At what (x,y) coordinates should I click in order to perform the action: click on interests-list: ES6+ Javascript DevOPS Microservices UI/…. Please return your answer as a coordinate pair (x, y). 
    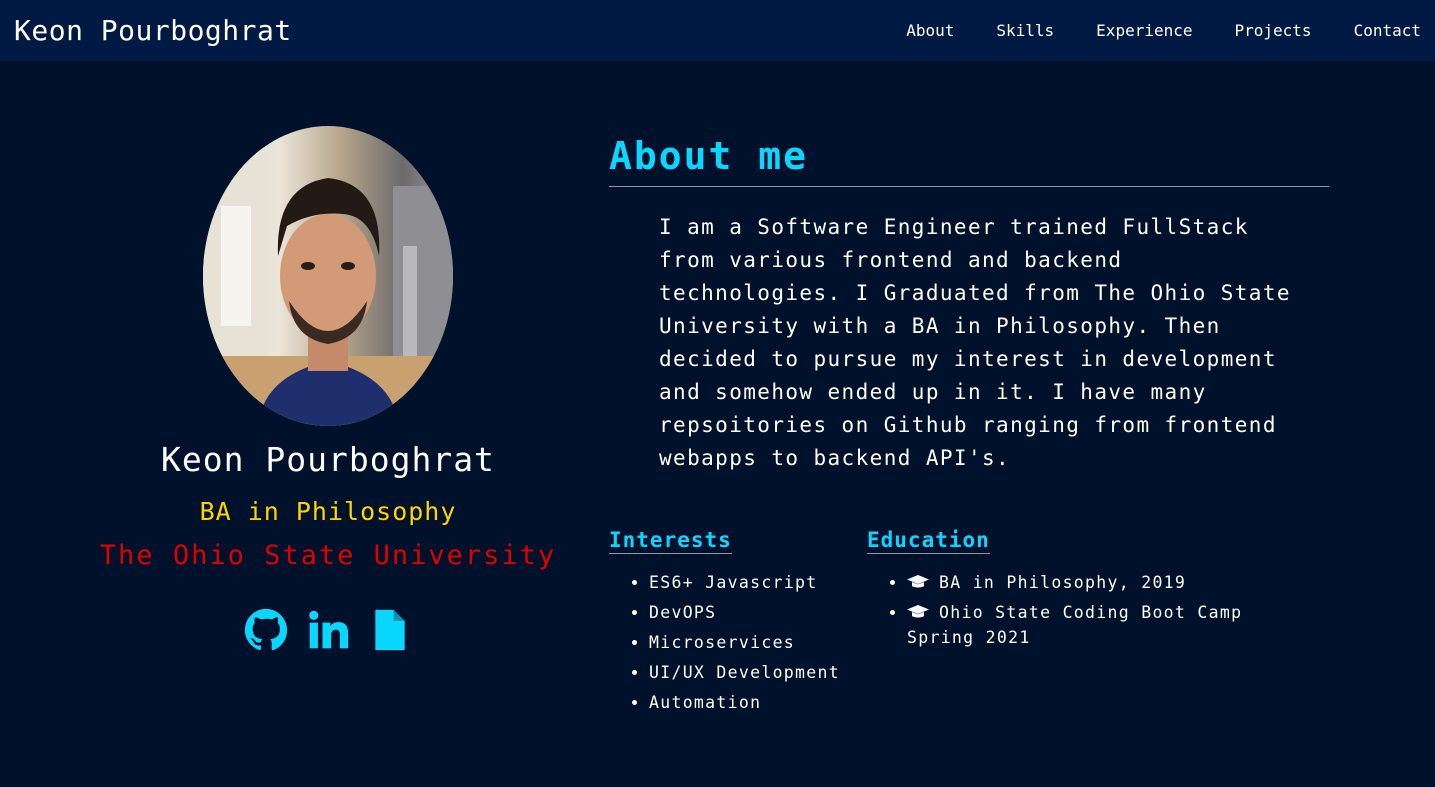
    Looking at the image, I should click on (729, 642).